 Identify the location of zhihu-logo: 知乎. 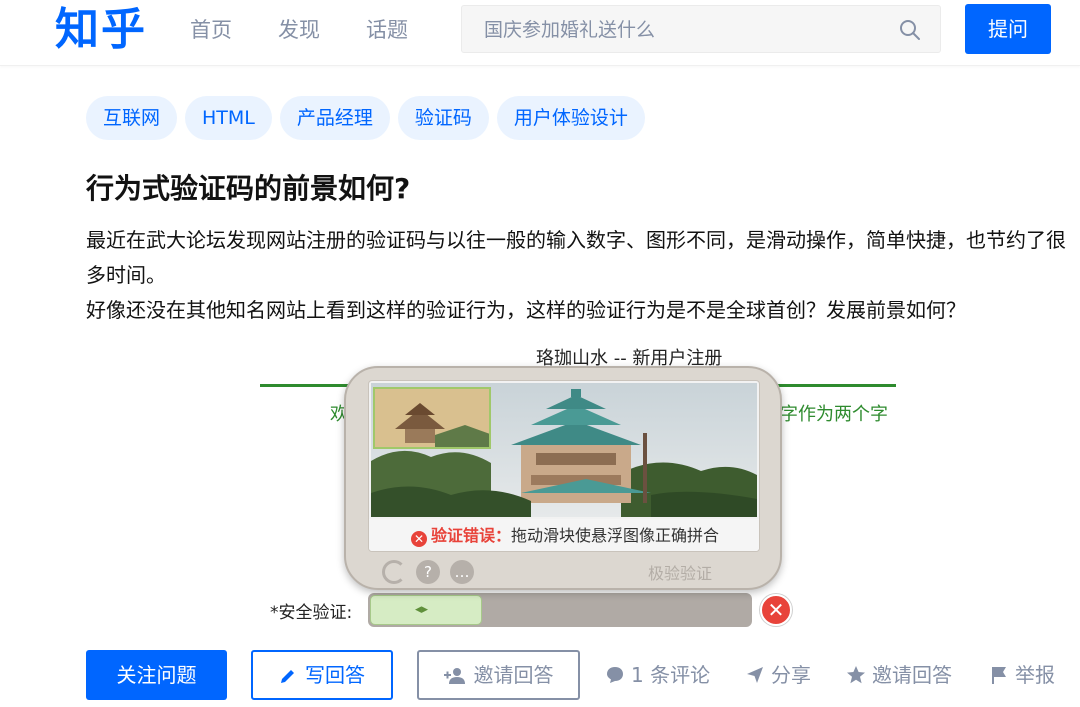
(101, 30).